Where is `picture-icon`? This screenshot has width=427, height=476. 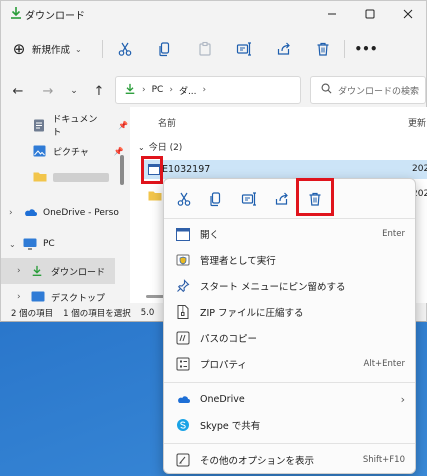 picture-icon is located at coordinates (40, 151).